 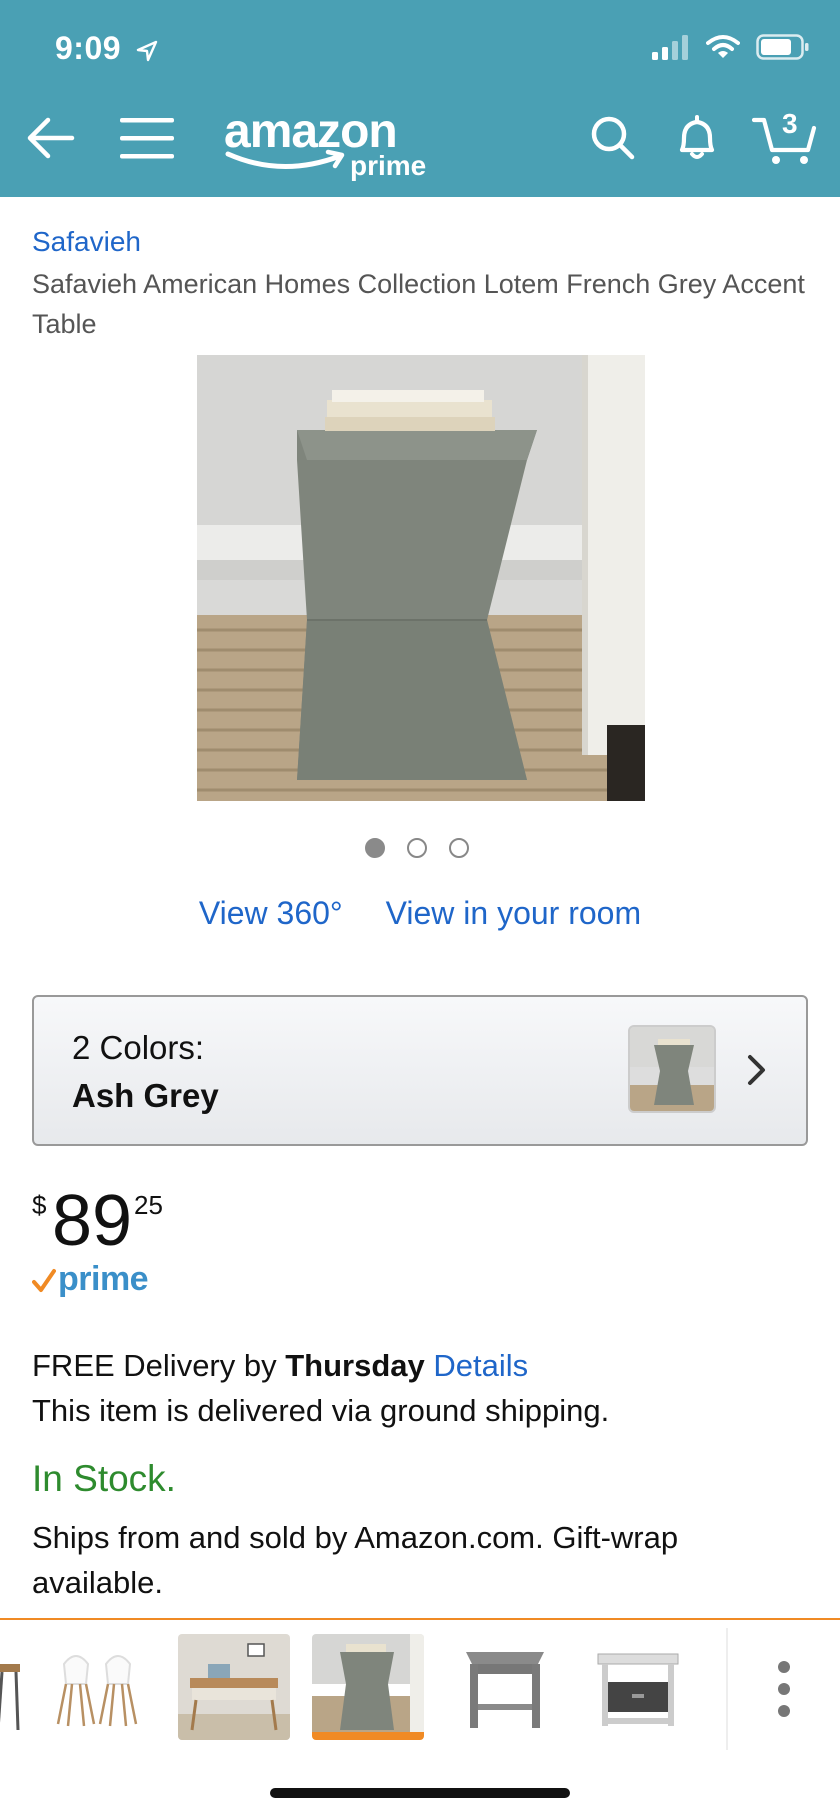 What do you see at coordinates (148, 1205) in the screenshot?
I see `price-fraction: 25` at bounding box center [148, 1205].